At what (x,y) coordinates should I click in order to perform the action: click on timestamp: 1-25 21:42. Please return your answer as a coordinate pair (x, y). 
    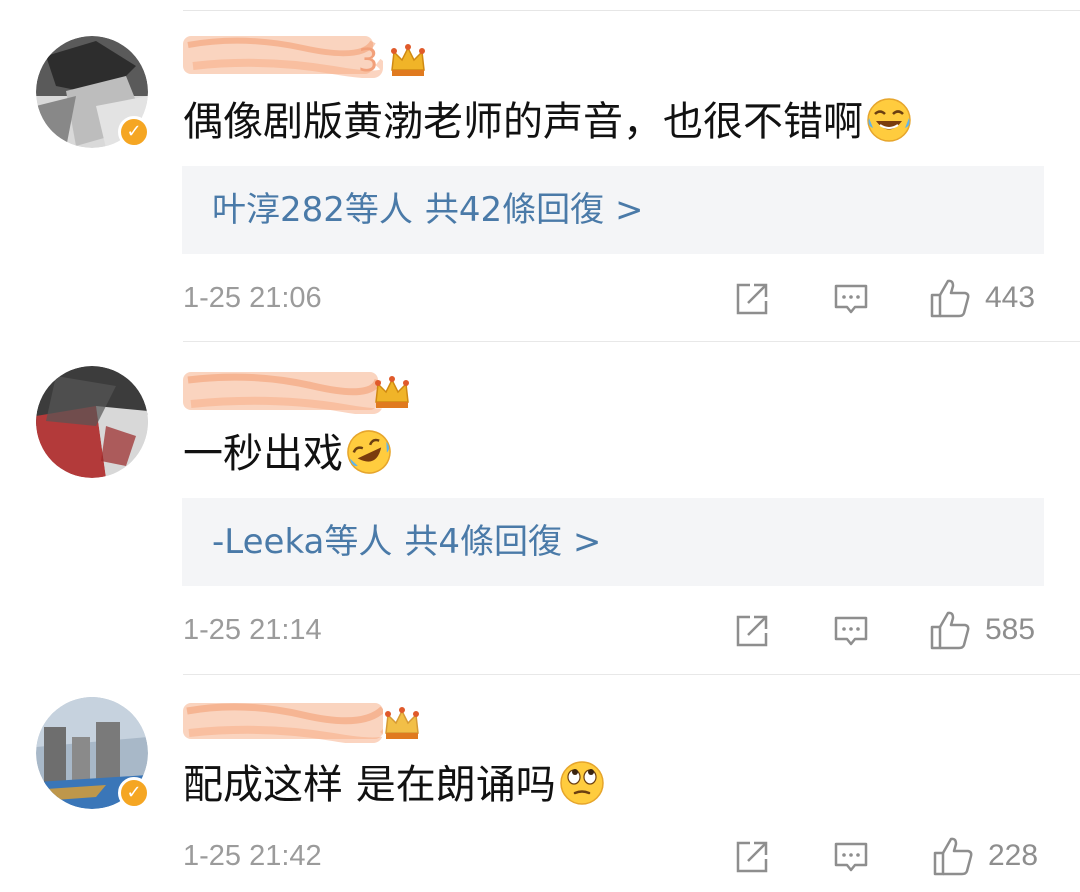
    Looking at the image, I should click on (252, 856).